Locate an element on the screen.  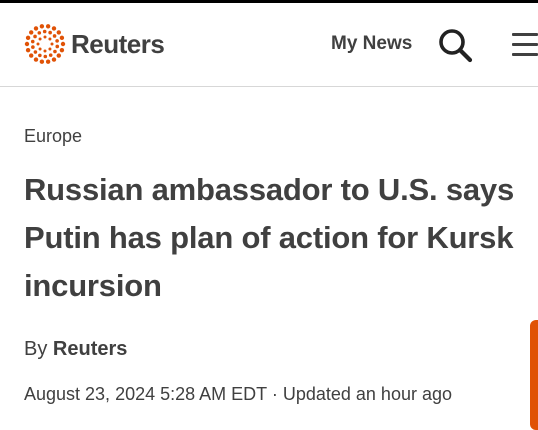
feedback-tab is located at coordinates (534, 375).